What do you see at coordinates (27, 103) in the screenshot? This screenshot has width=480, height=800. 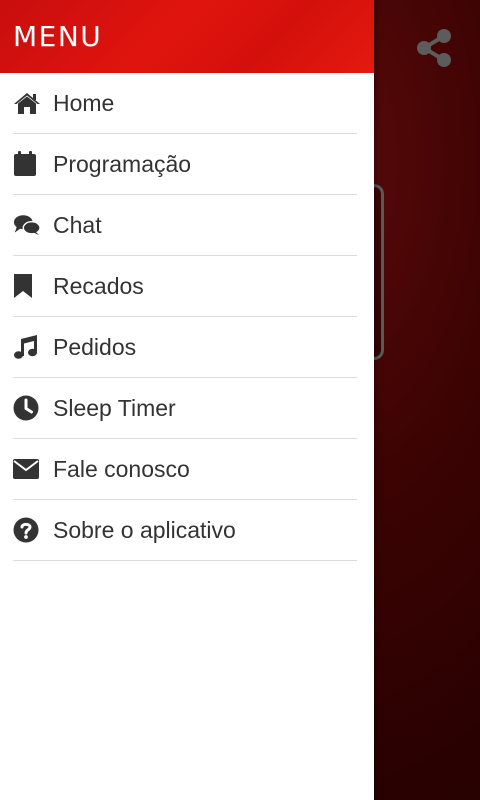 I see `home-icon` at bounding box center [27, 103].